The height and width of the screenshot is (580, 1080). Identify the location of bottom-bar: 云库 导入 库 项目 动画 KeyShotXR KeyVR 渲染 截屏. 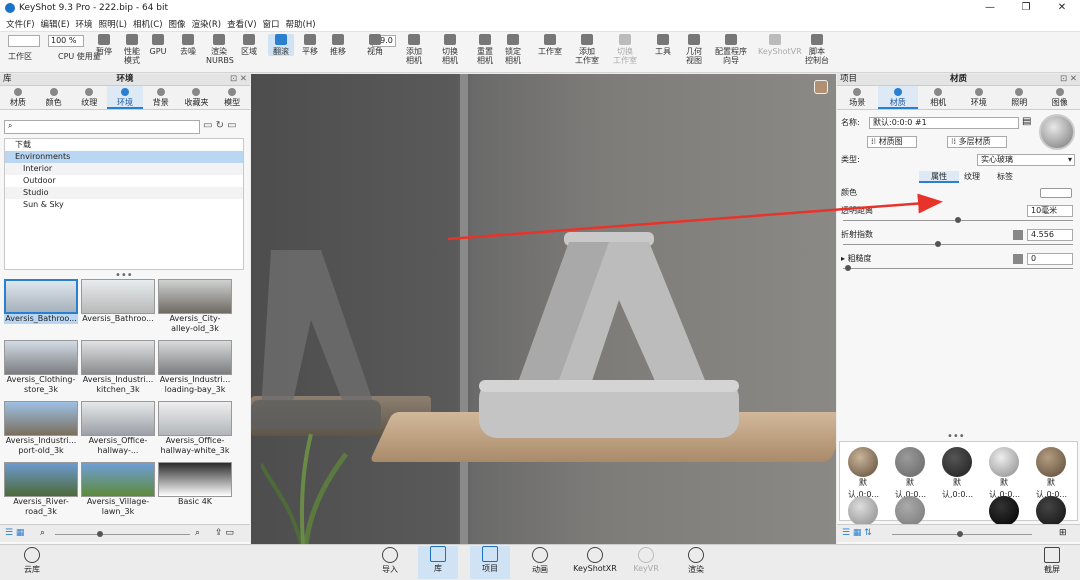
(540, 562).